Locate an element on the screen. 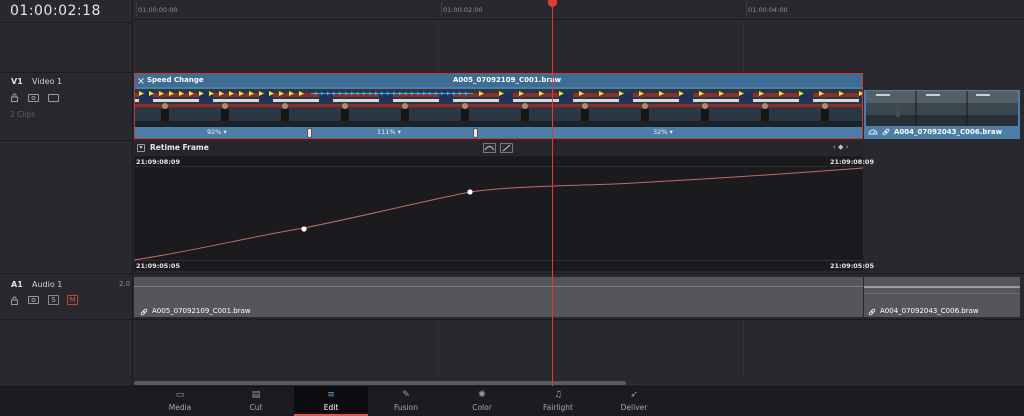  ruler-label: 01:00:02:00 is located at coordinates (463, 10).